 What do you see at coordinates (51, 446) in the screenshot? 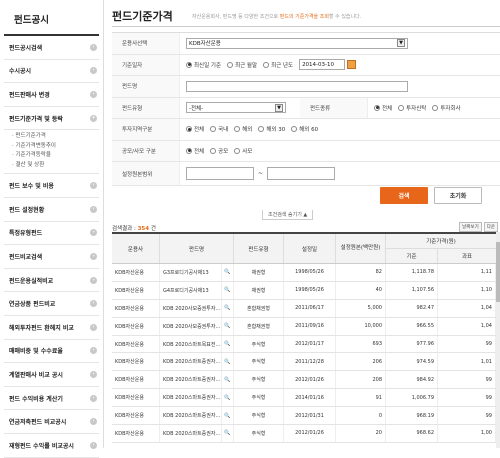
I see `sidebar-item: 재형펀드 수익률 비교공시 ›` at bounding box center [51, 446].